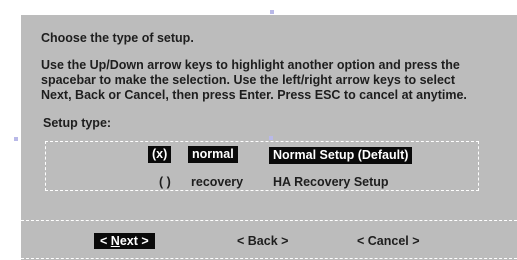  I want to click on option-normal-description: Normal Setup (Default), so click(341, 155).